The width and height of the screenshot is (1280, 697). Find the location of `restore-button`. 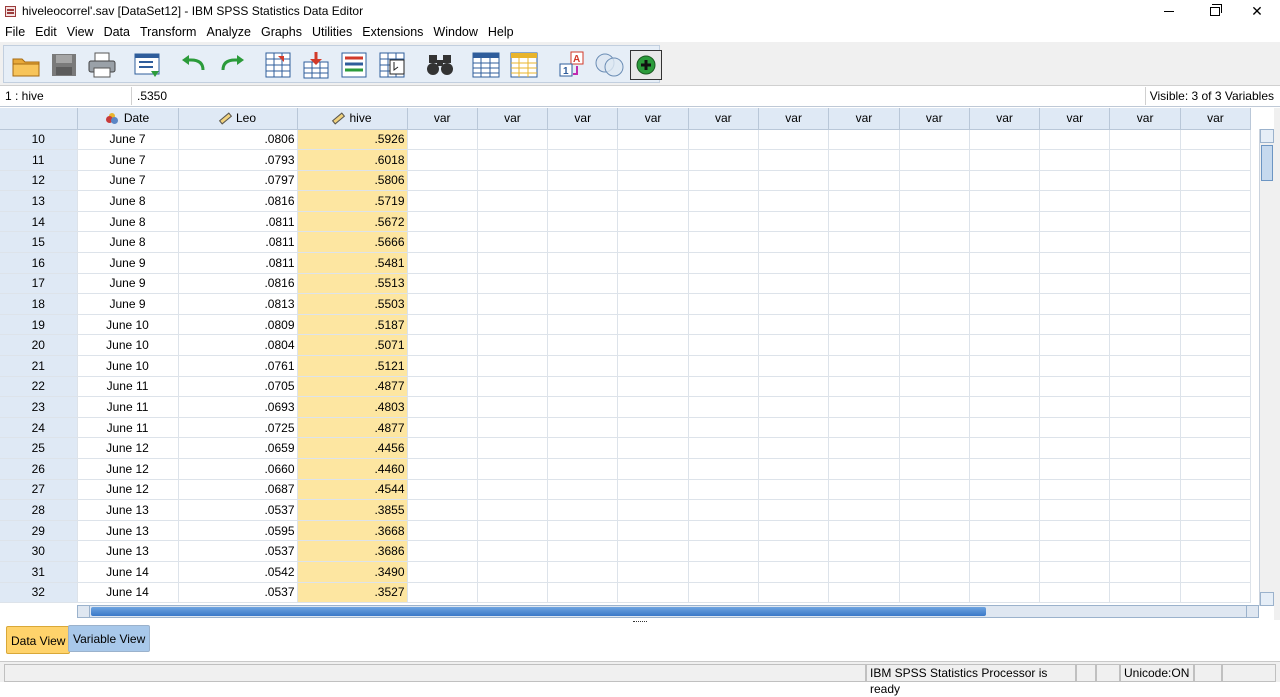

restore-button is located at coordinates (1215, 11).